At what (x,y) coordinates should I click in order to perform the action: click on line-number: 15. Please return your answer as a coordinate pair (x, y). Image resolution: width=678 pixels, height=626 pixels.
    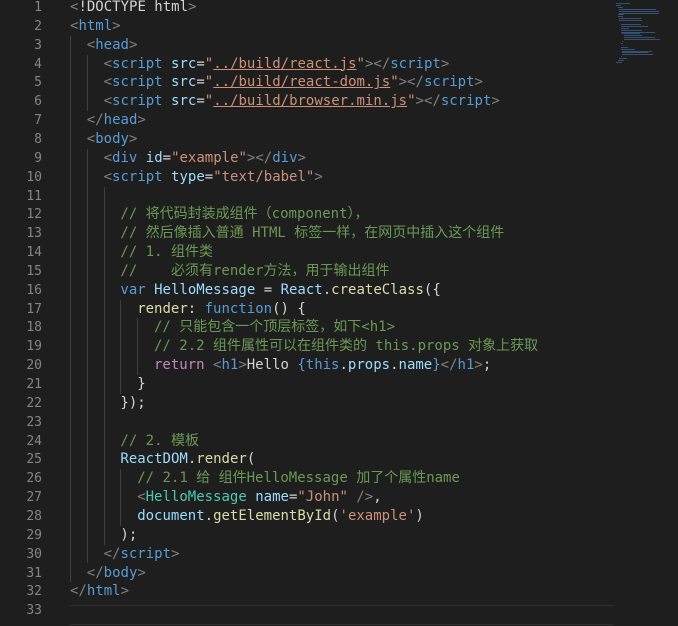
    Looking at the image, I should click on (34, 271).